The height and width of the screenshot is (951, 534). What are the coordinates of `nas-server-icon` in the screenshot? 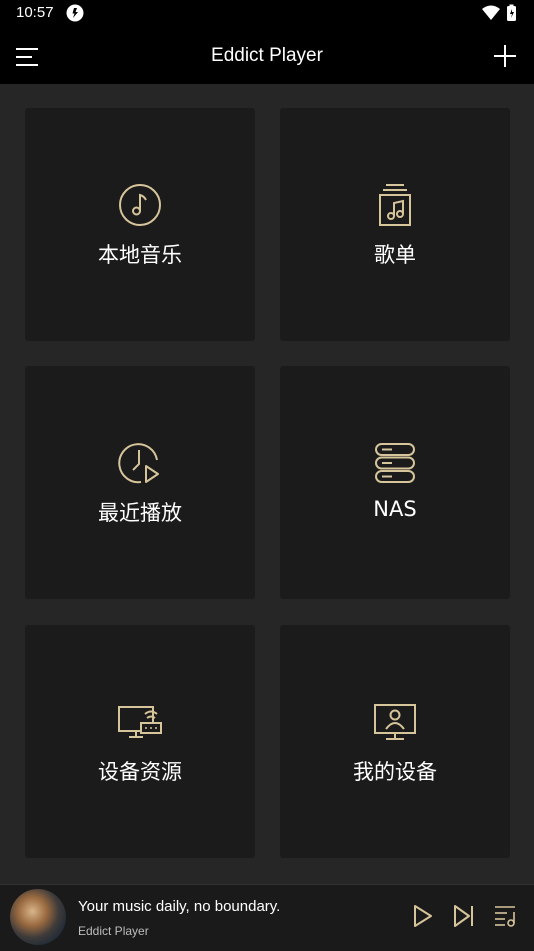 It's located at (395, 463).